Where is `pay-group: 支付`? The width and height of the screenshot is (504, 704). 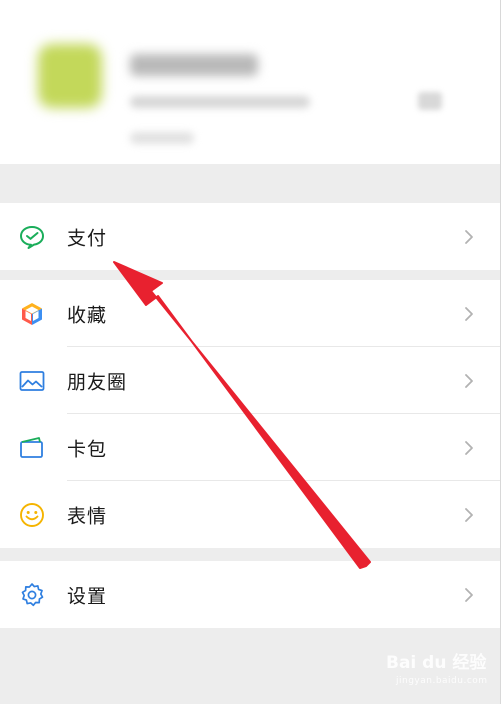
pay-group: 支付 is located at coordinates (250, 236).